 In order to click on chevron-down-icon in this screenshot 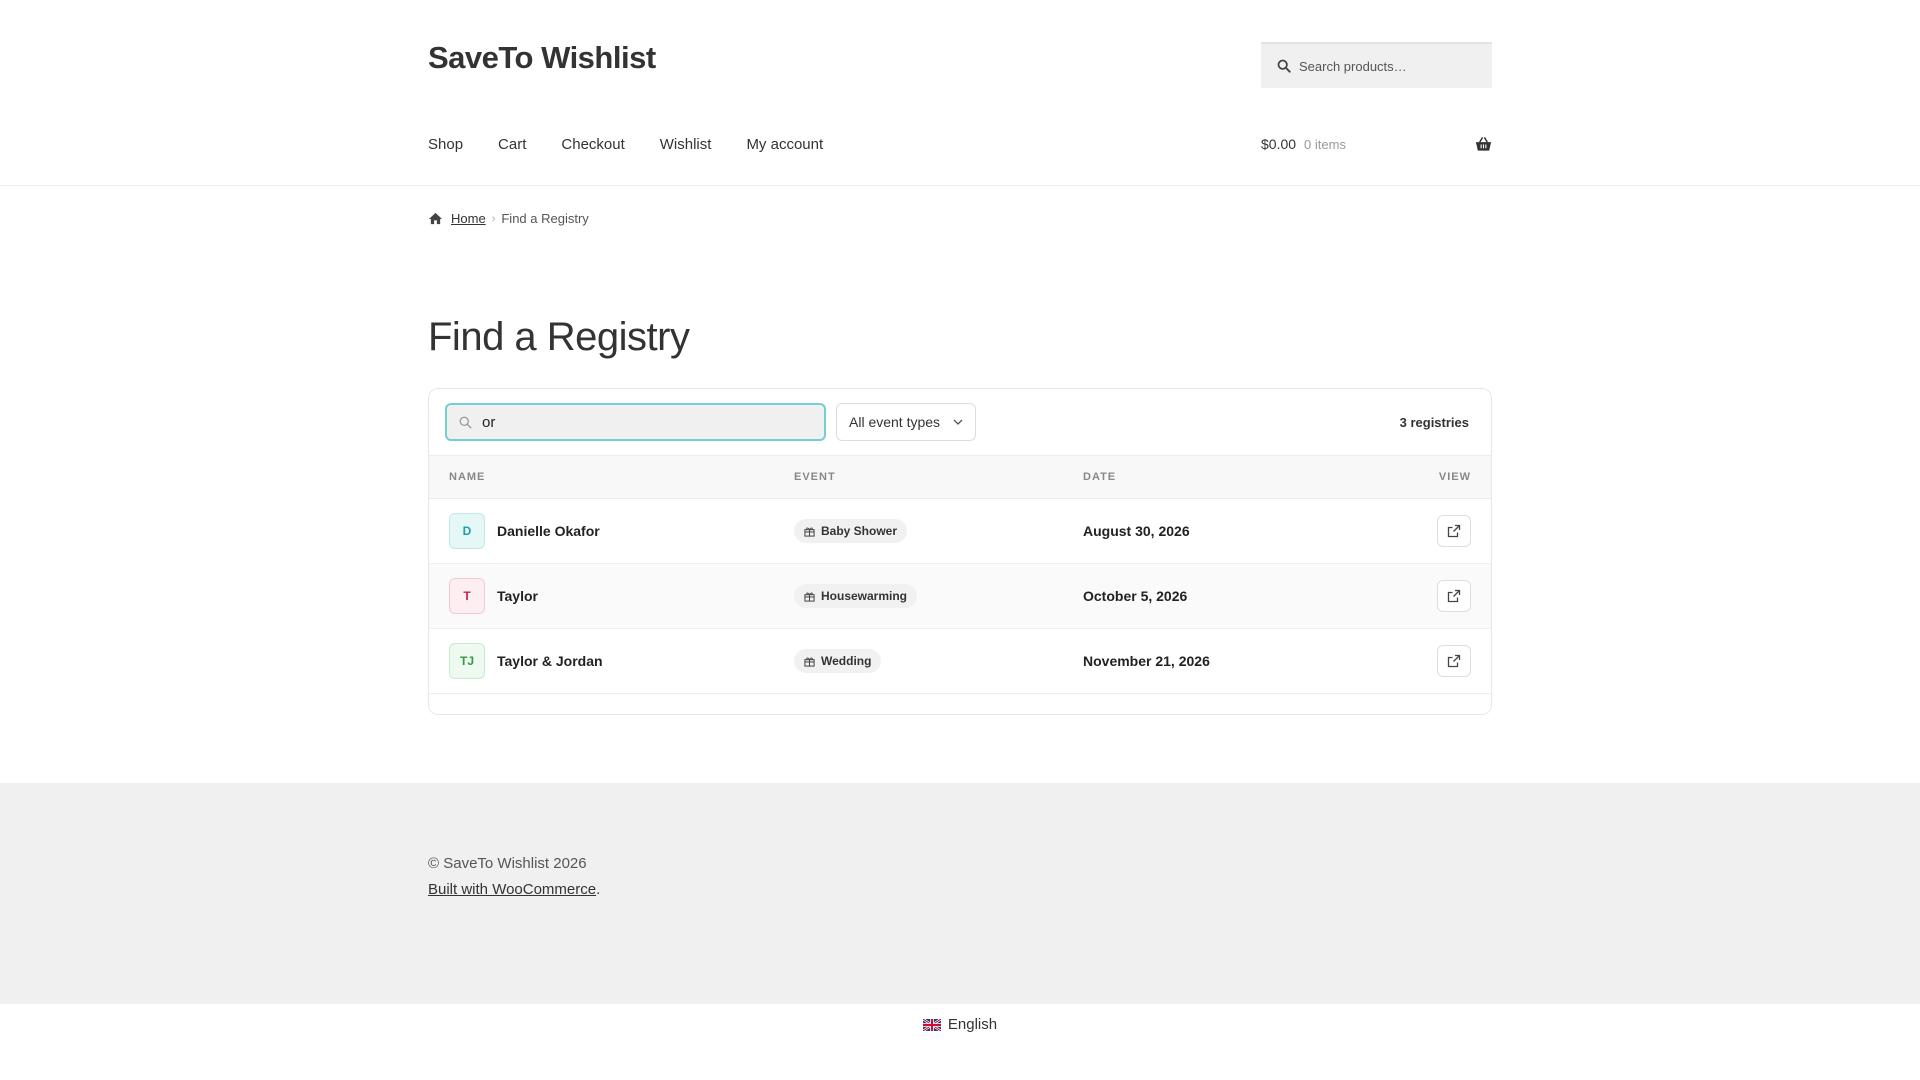, I will do `click(958, 422)`.